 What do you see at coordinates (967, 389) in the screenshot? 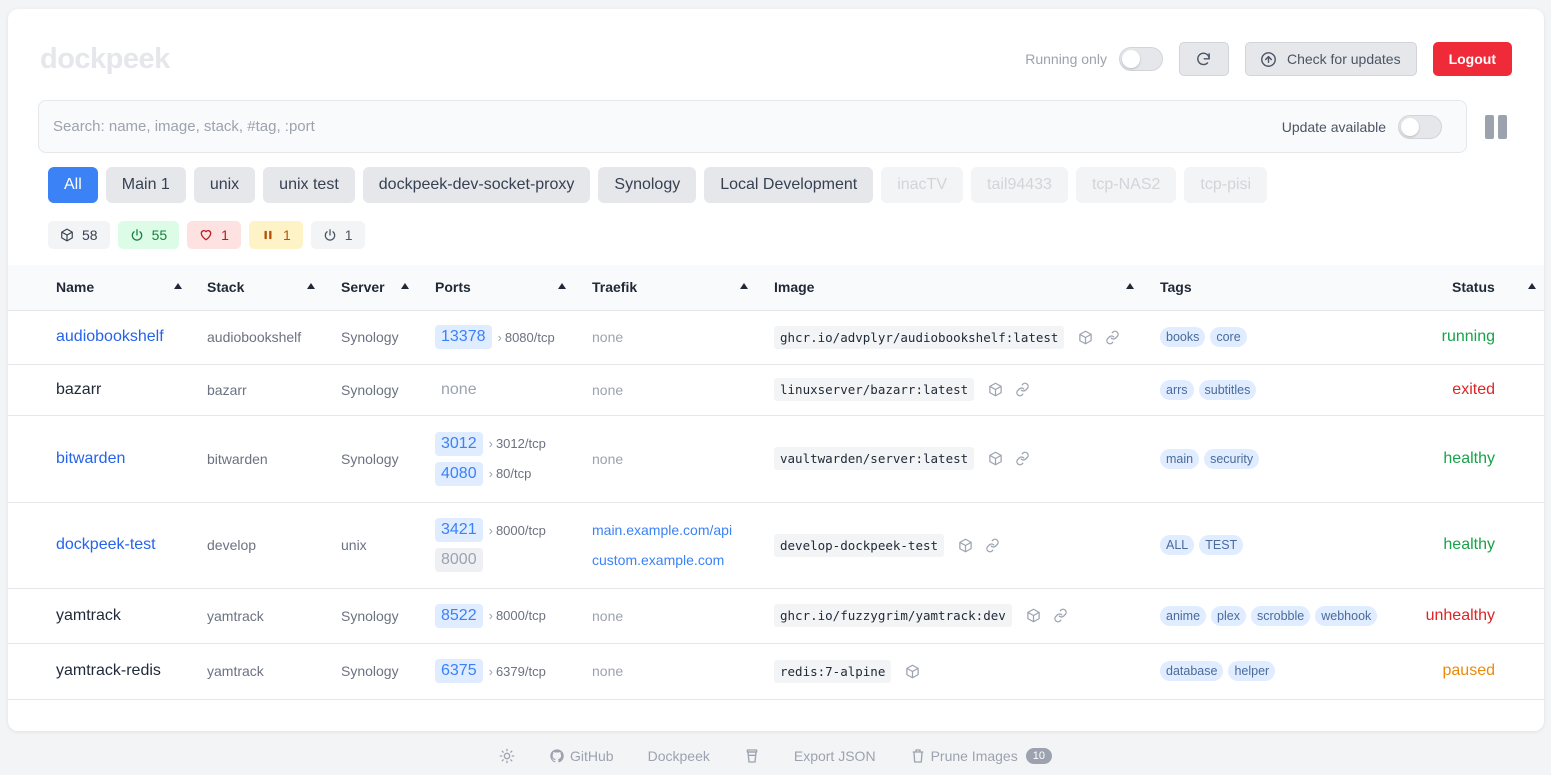
I see `image-cell: linuxserver/bazarr:latest` at bounding box center [967, 389].